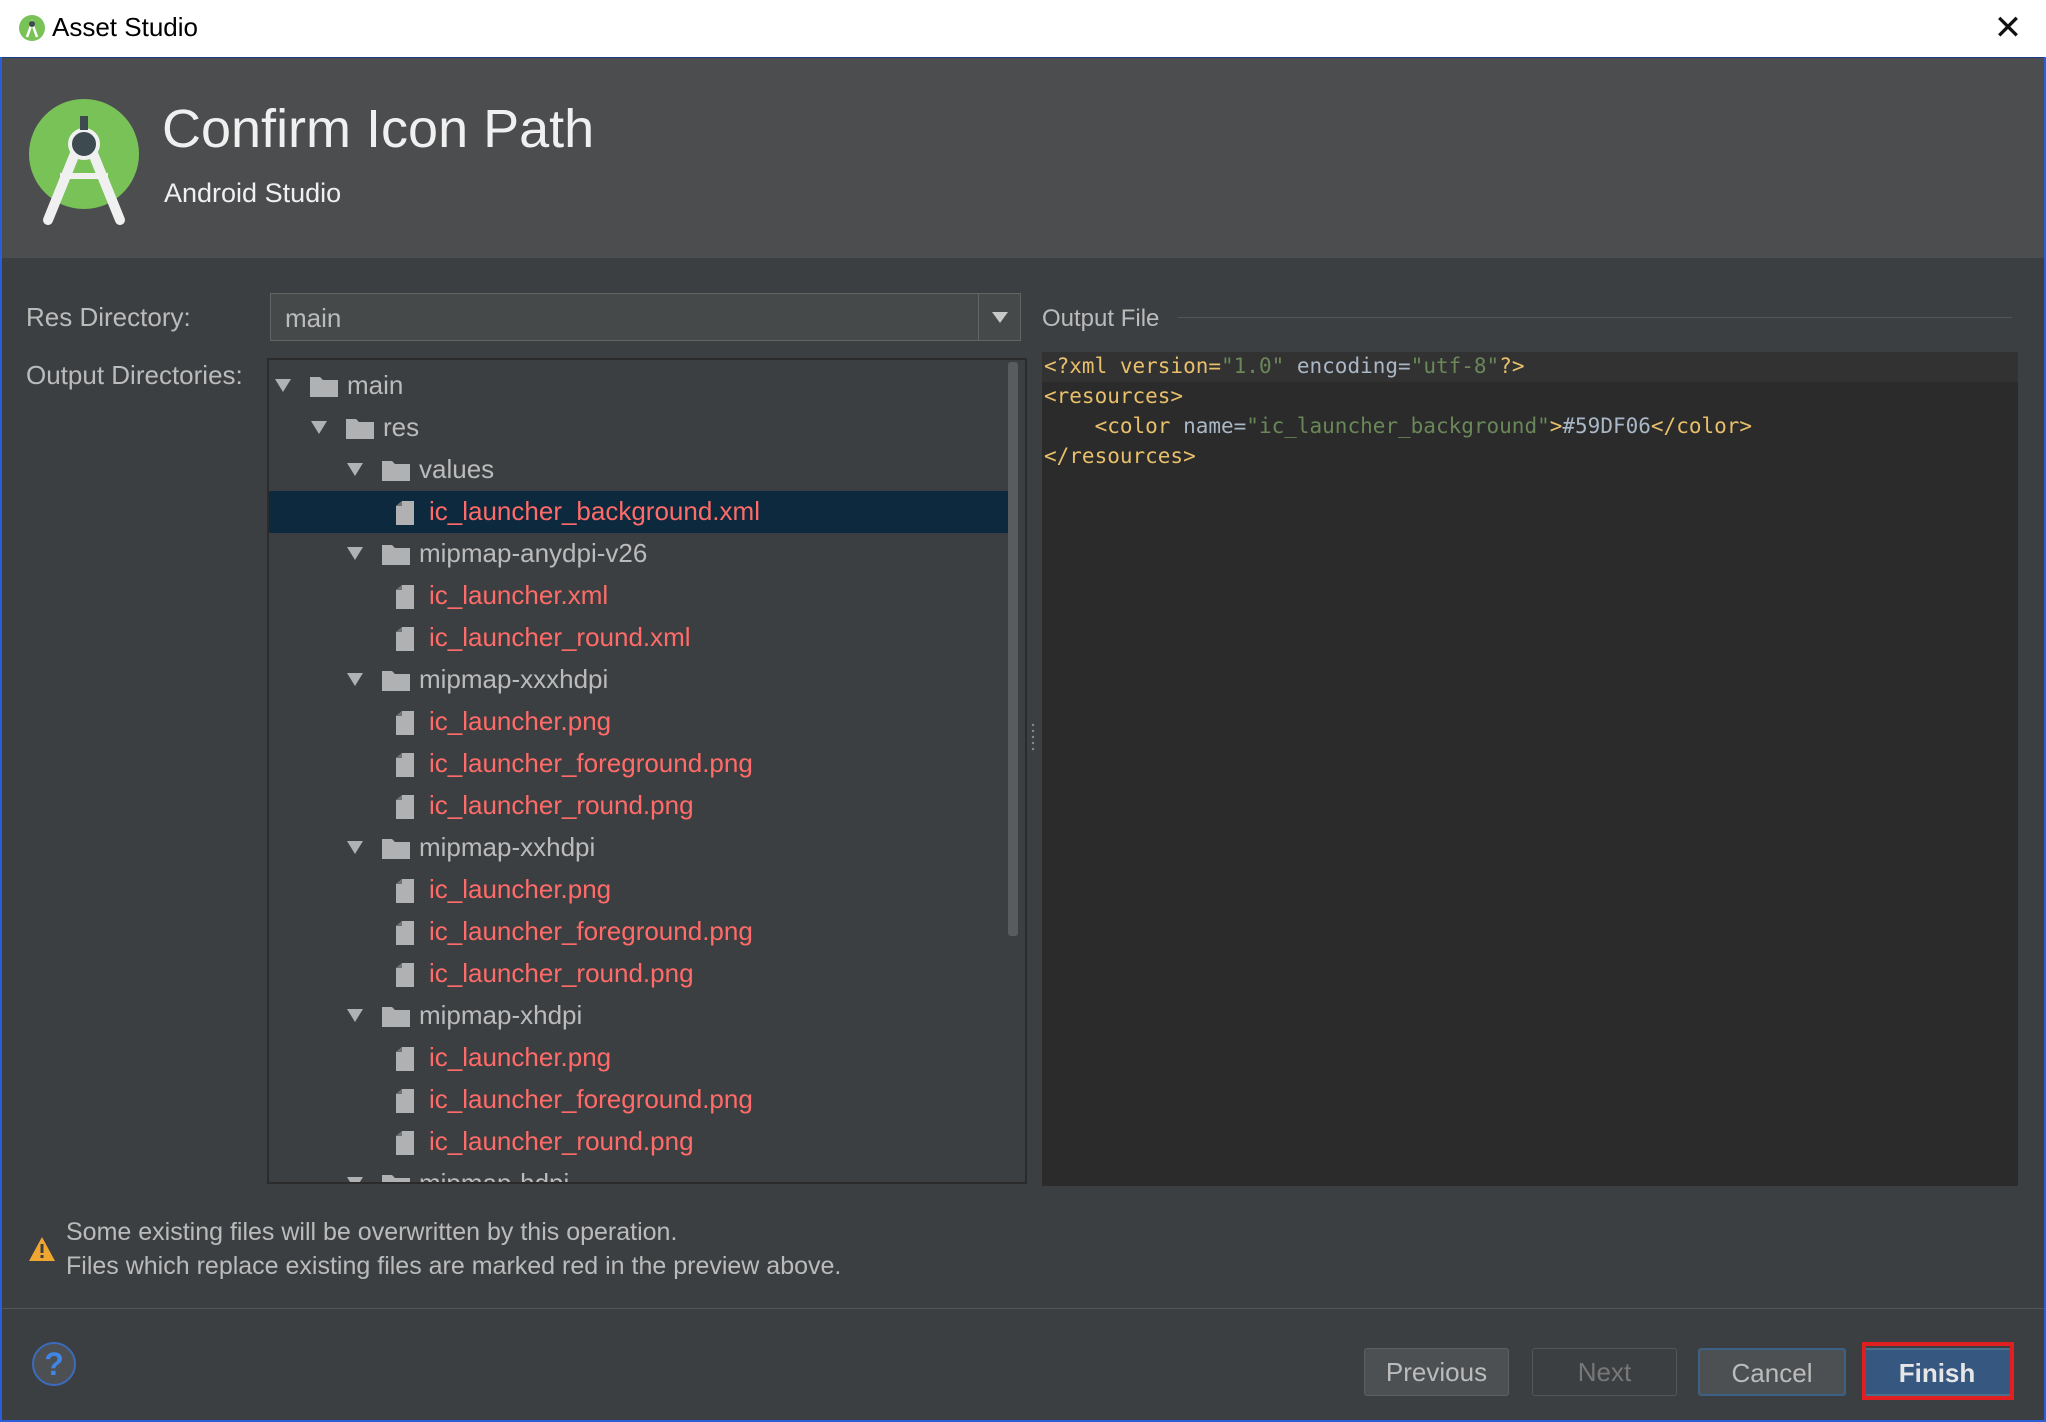  What do you see at coordinates (533, 553) in the screenshot?
I see `tree-folder-label: mipmap-anydpi-v26` at bounding box center [533, 553].